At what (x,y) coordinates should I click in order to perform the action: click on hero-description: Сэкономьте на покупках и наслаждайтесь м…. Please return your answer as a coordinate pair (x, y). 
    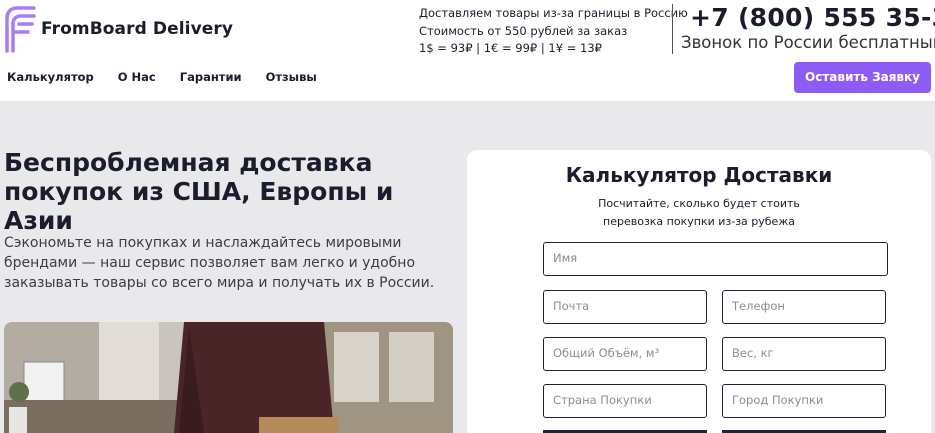
    Looking at the image, I should click on (219, 263).